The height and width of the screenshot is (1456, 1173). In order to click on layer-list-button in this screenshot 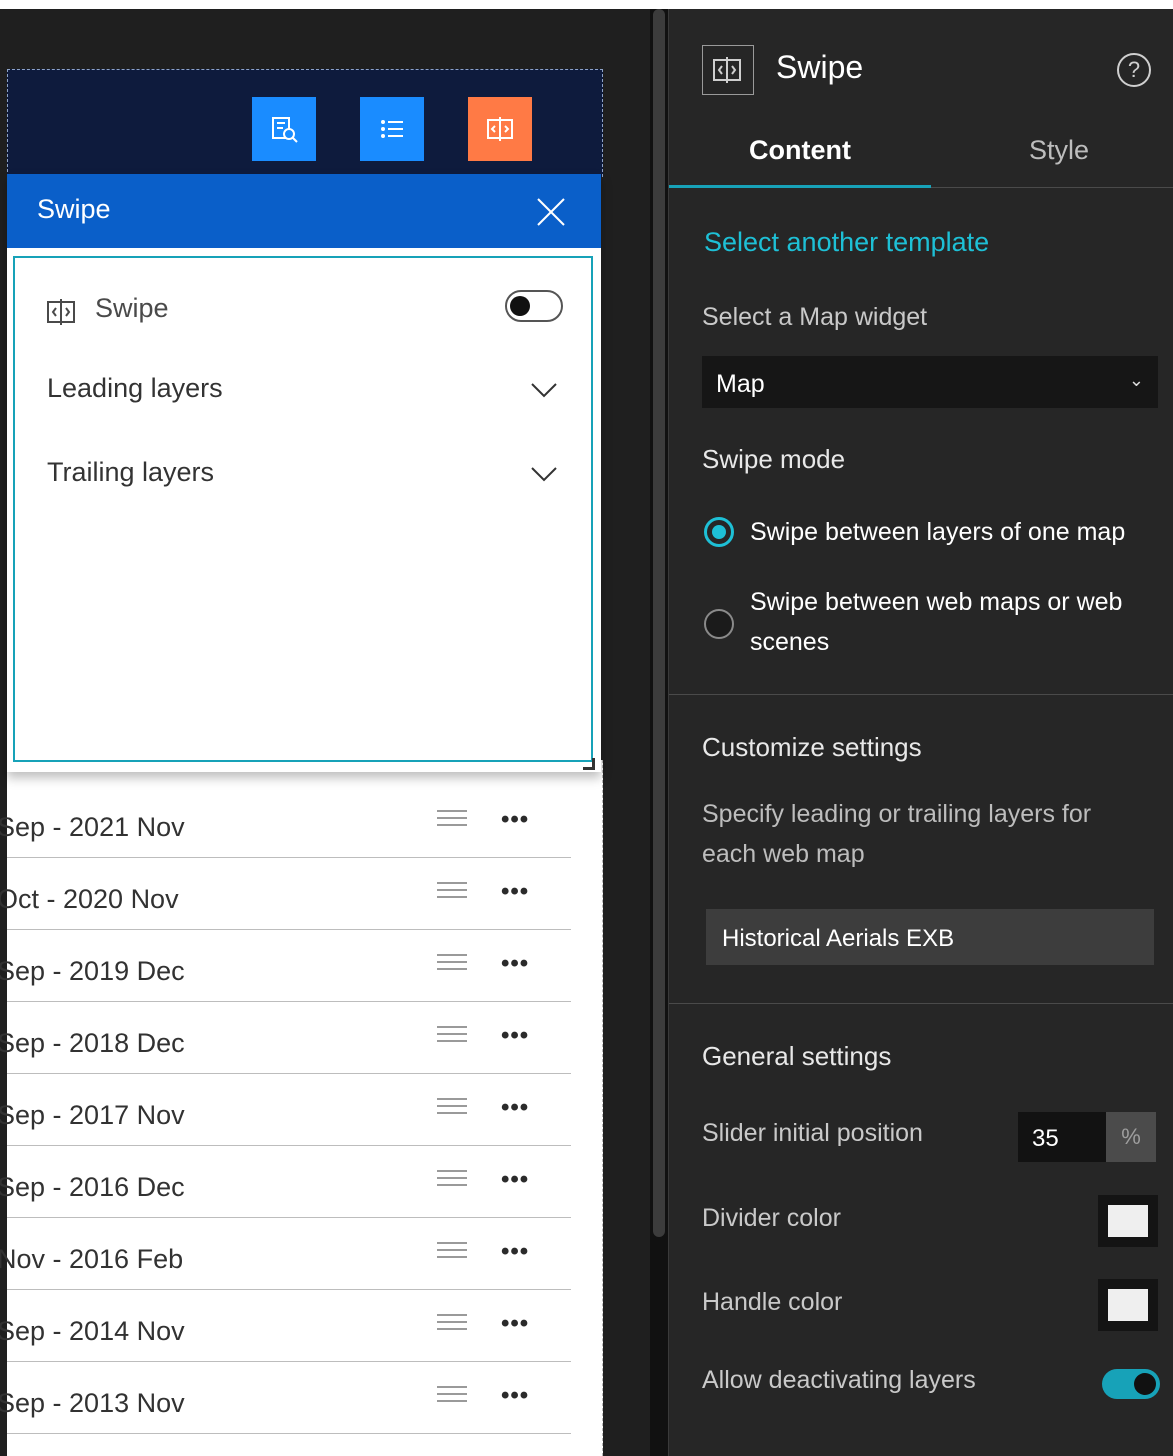, I will do `click(392, 129)`.